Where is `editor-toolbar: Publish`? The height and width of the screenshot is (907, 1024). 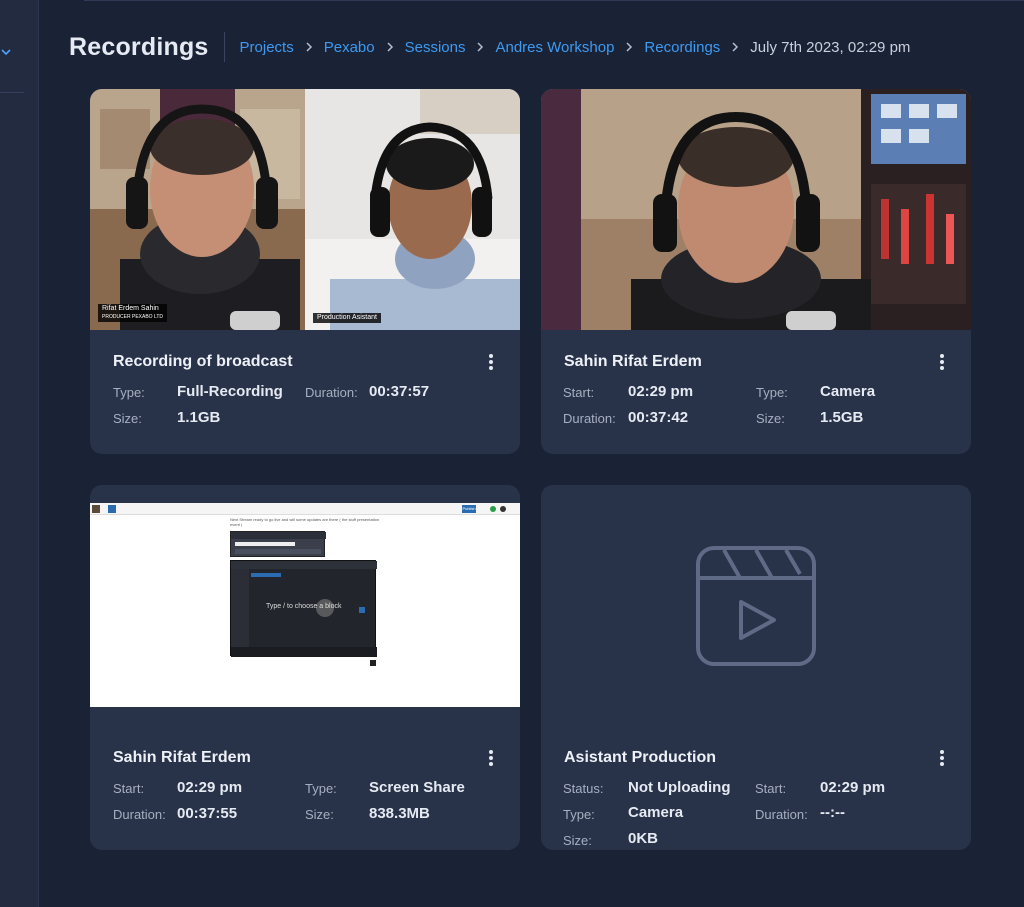 editor-toolbar: Publish is located at coordinates (305, 509).